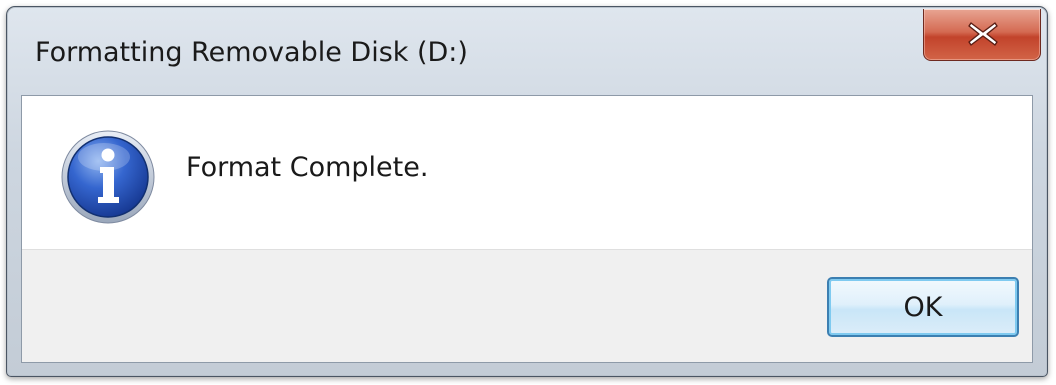  Describe the element at coordinates (251, 52) in the screenshot. I see `window-title: Formatting Removable Disk (D:)` at that location.